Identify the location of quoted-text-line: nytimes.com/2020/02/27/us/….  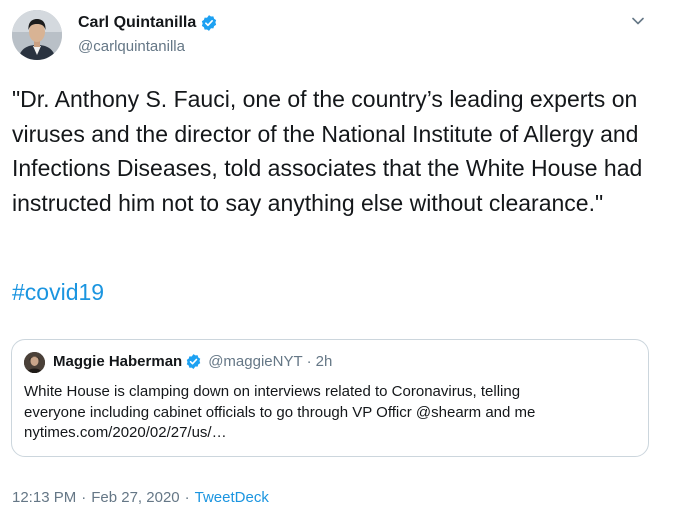
(125, 432).